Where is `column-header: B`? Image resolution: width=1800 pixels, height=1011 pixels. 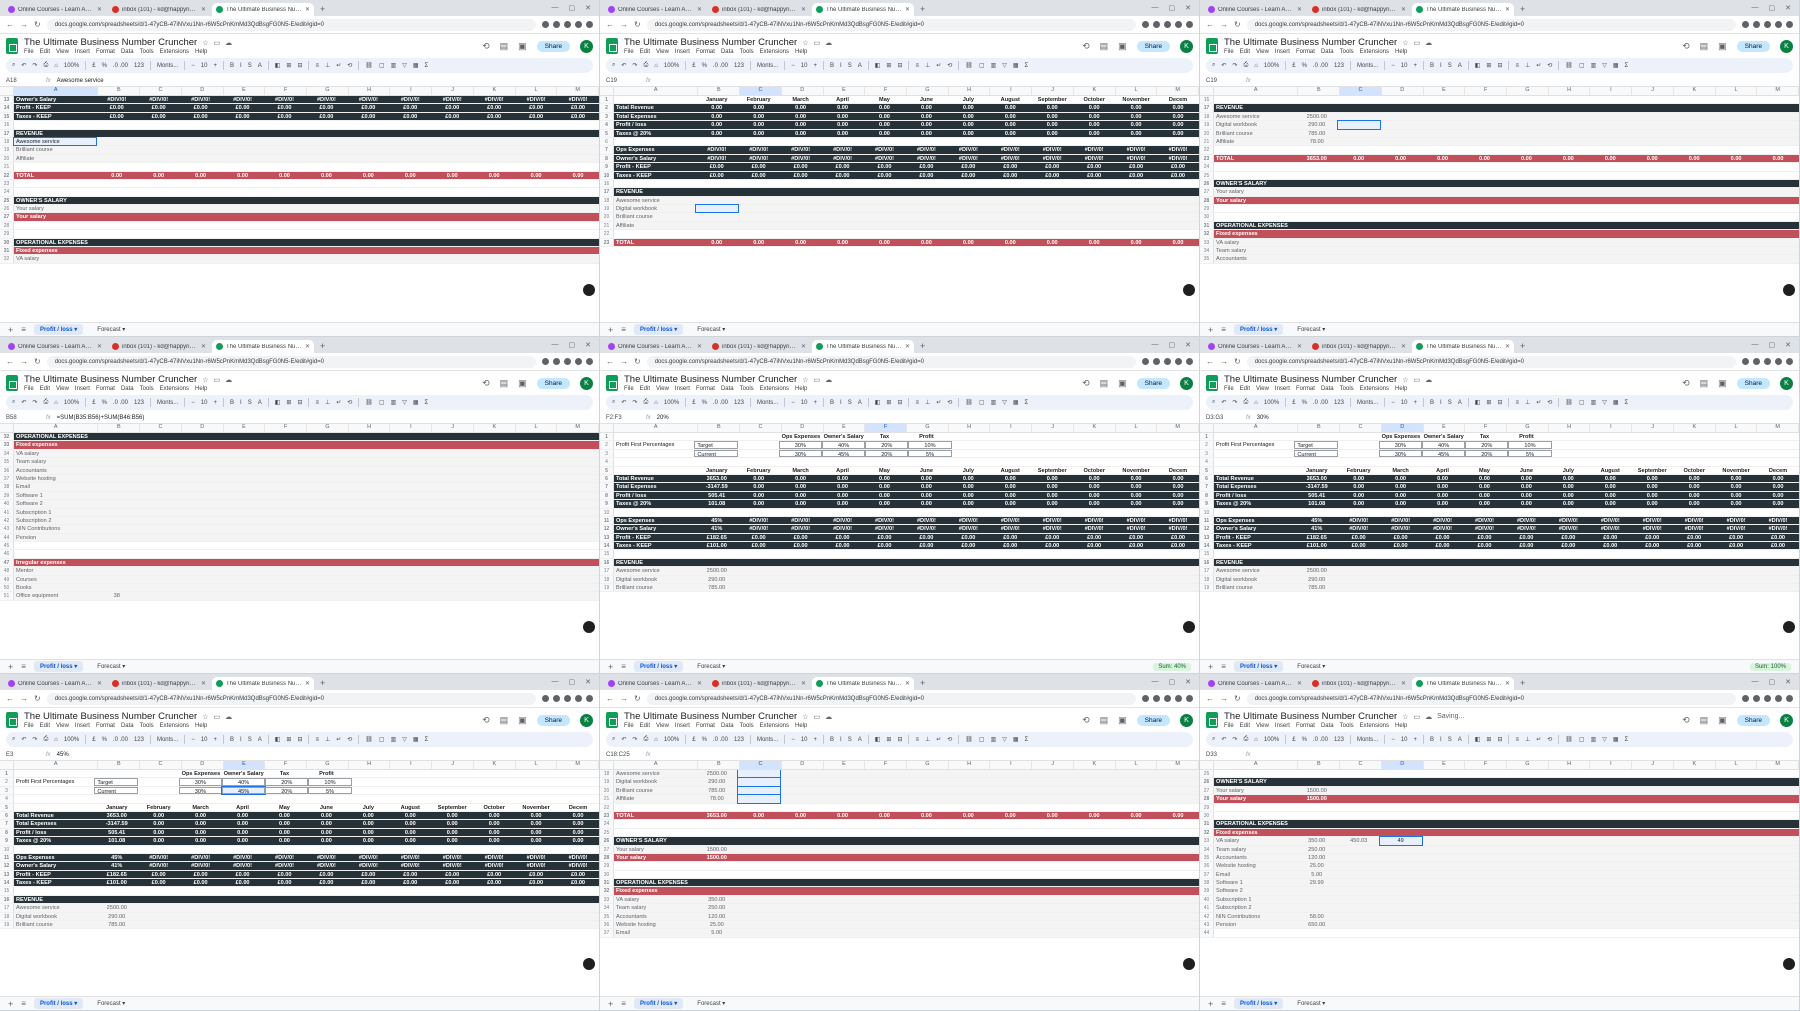 column-header: B is located at coordinates (1319, 91).